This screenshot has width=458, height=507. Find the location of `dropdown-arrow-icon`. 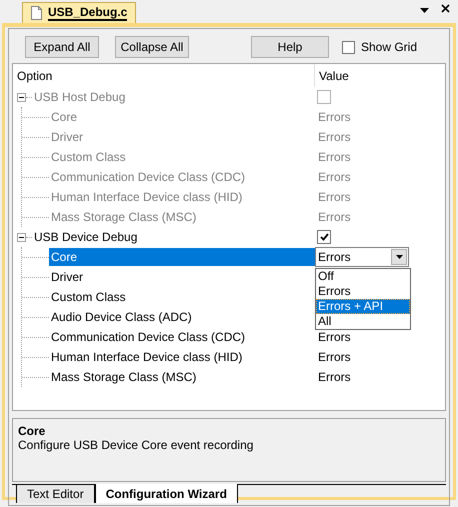

dropdown-arrow-icon is located at coordinates (424, 11).